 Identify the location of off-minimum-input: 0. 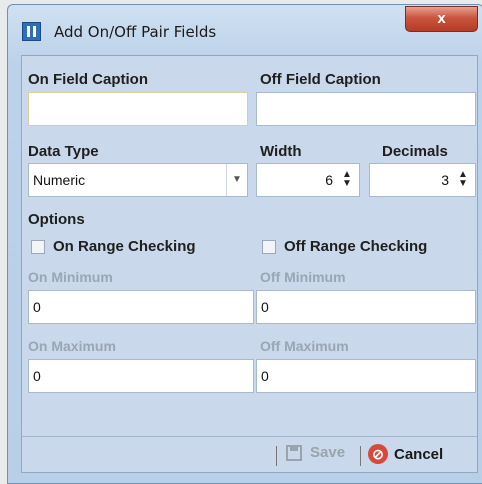
(366, 307).